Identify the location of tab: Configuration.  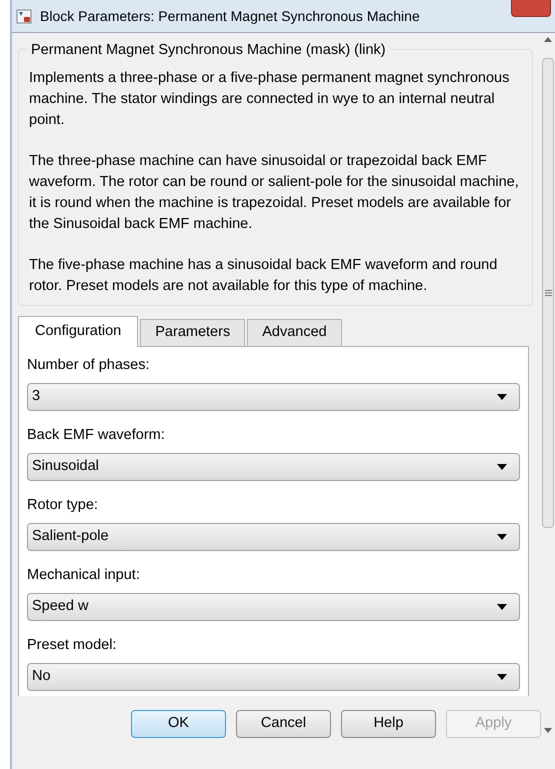
(78, 331).